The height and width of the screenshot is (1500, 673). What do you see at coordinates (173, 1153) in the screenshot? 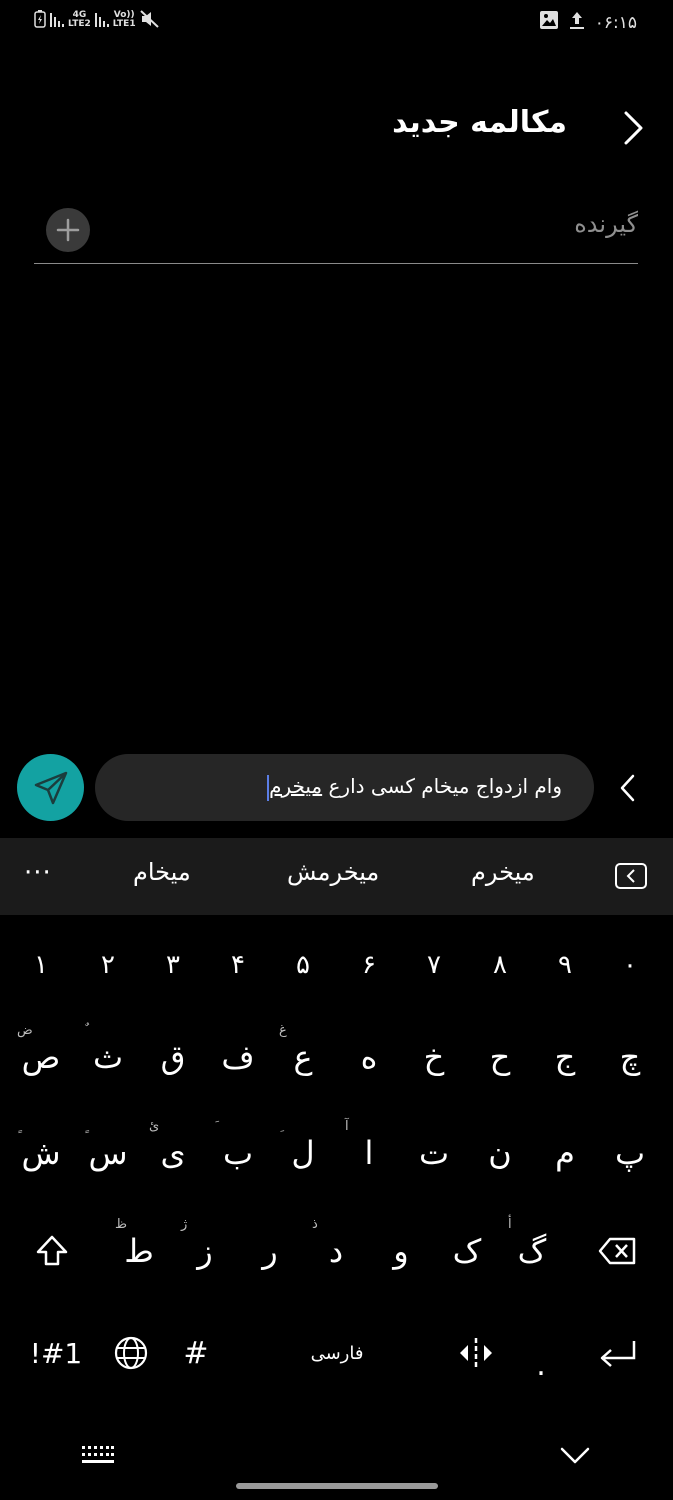
I see `key-letter: ئی` at bounding box center [173, 1153].